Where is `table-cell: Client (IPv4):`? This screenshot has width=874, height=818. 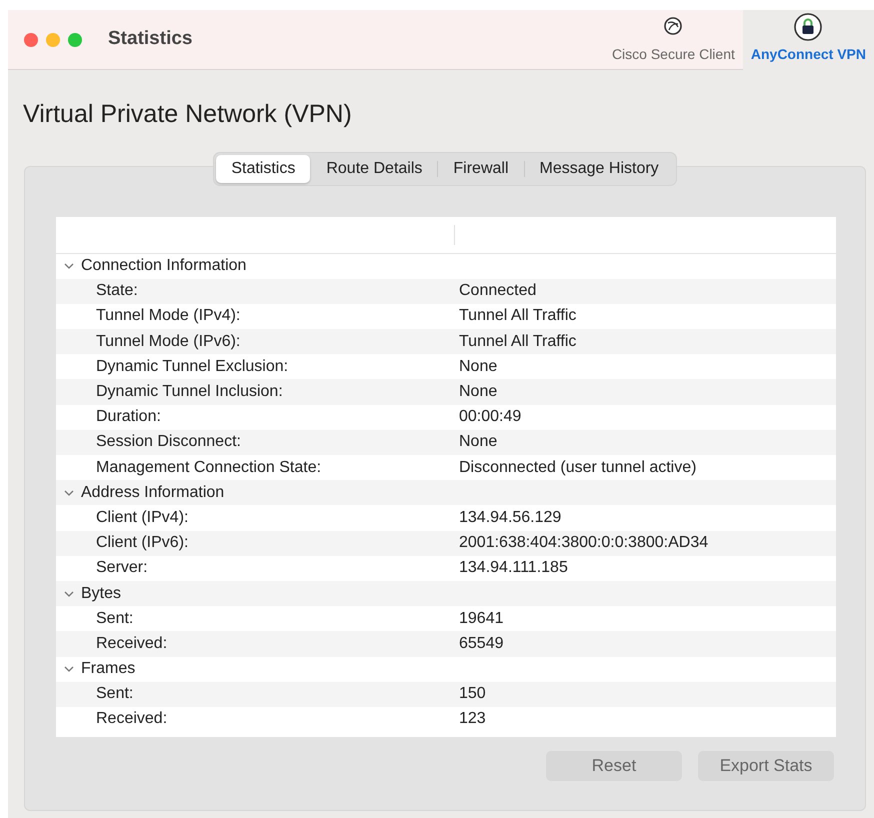
table-cell: Client (IPv4): is located at coordinates (142, 517).